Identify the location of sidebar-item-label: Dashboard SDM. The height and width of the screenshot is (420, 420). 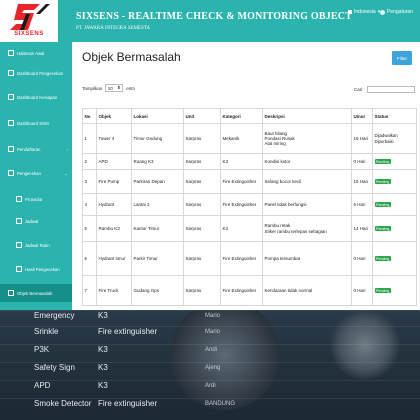
(33, 123).